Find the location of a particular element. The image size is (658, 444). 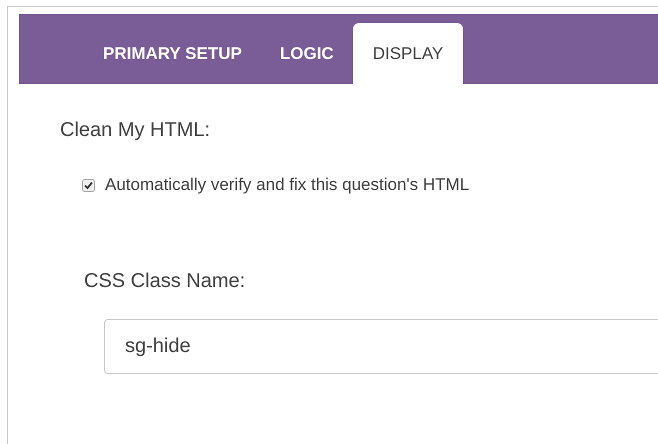

section-label: Clean My HTML: is located at coordinates (136, 130).